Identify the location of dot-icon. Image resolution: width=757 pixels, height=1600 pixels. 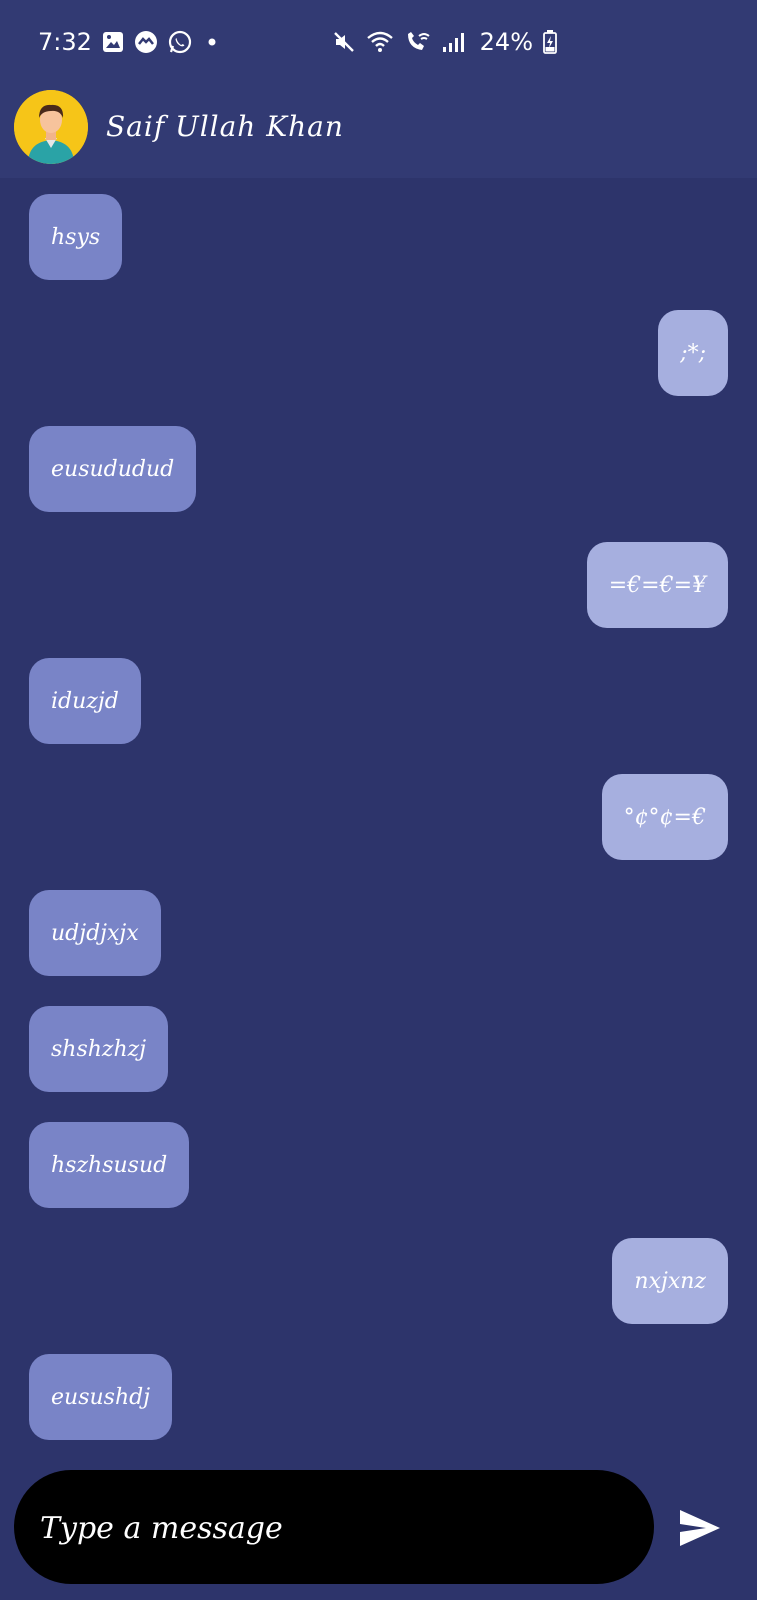
(212, 42).